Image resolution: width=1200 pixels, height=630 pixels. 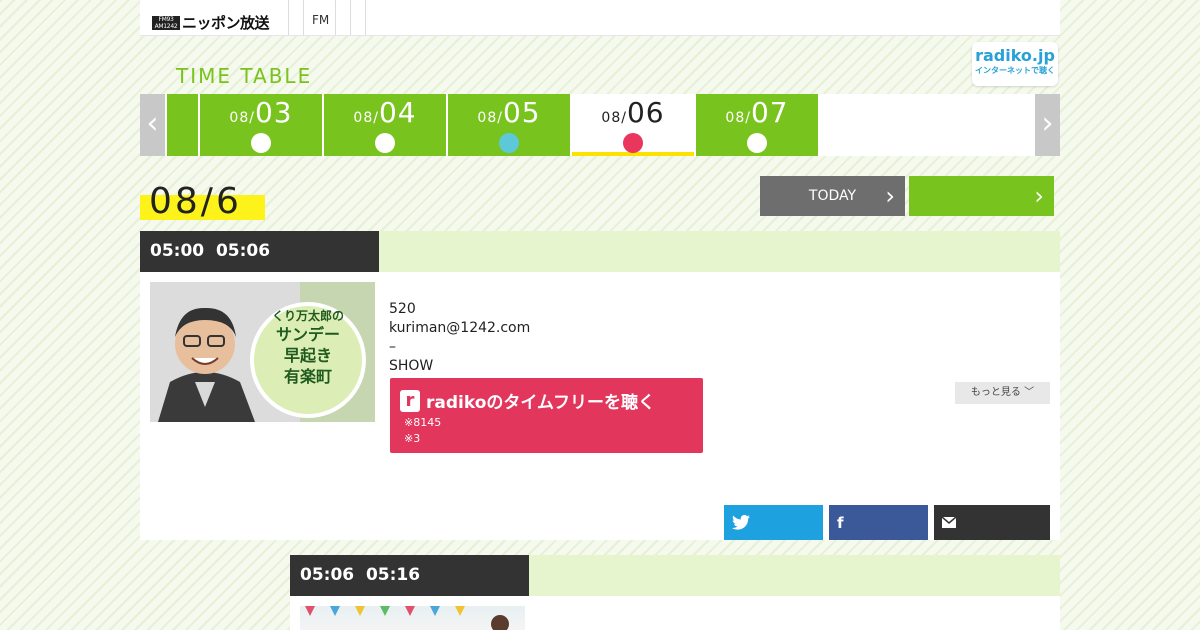 I want to click on date-strip: ‹ 08/03 08/04 08/05 08/06 08/07 ›, so click(x=600, y=125).